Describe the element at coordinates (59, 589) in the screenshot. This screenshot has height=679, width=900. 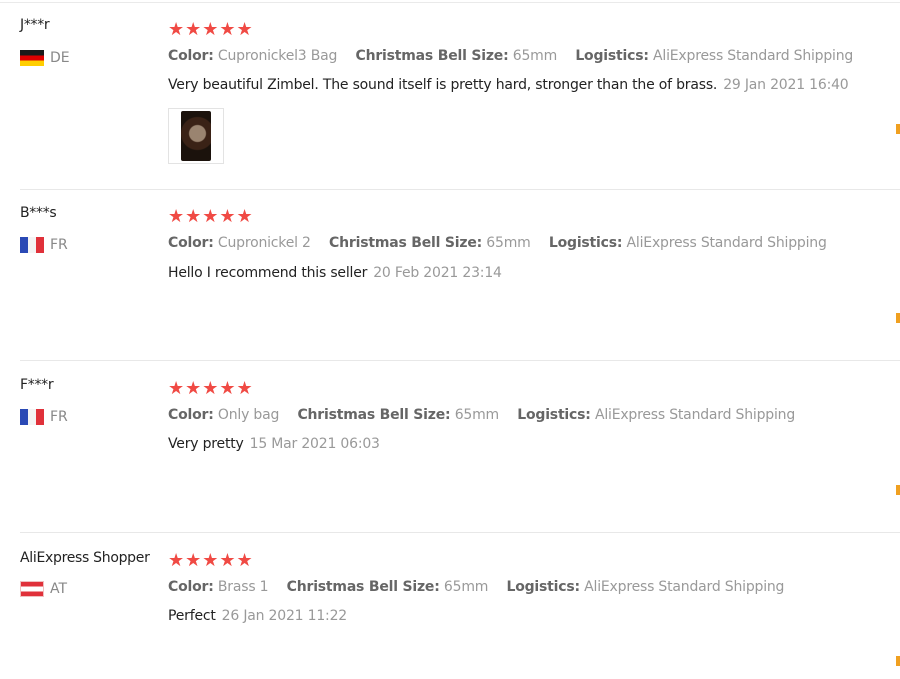
I see `country-code: AT` at that location.